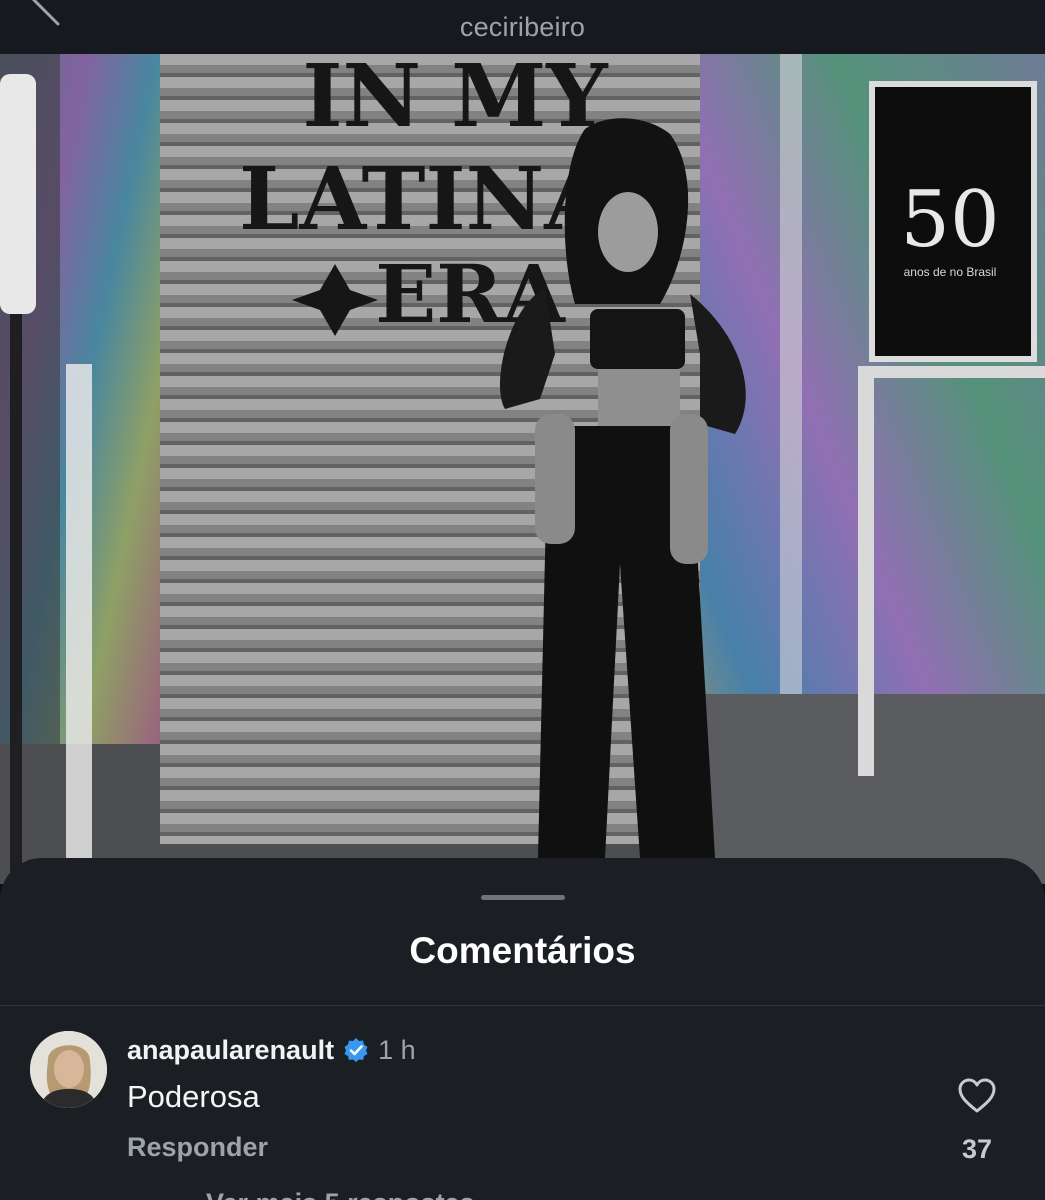  I want to click on like-count: 37, so click(977, 1149).